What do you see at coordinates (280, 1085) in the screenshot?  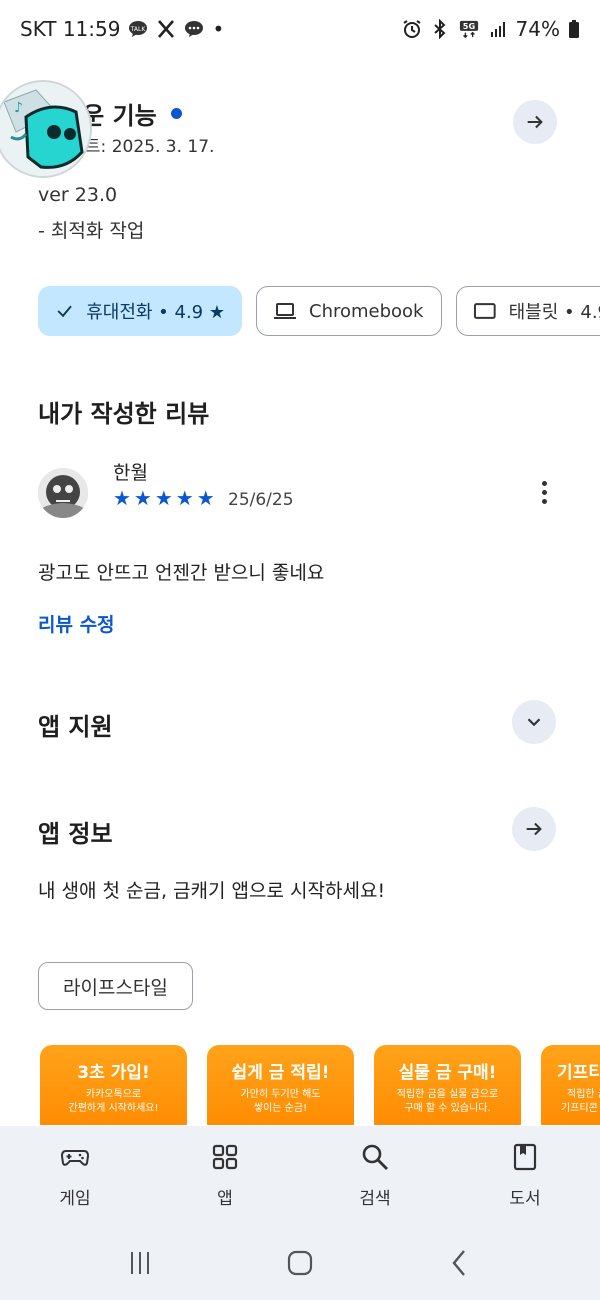 I see `screenshot-card: 쉽게 금 적립! 가만히 두기만 해도 쌓이는 순금!` at bounding box center [280, 1085].